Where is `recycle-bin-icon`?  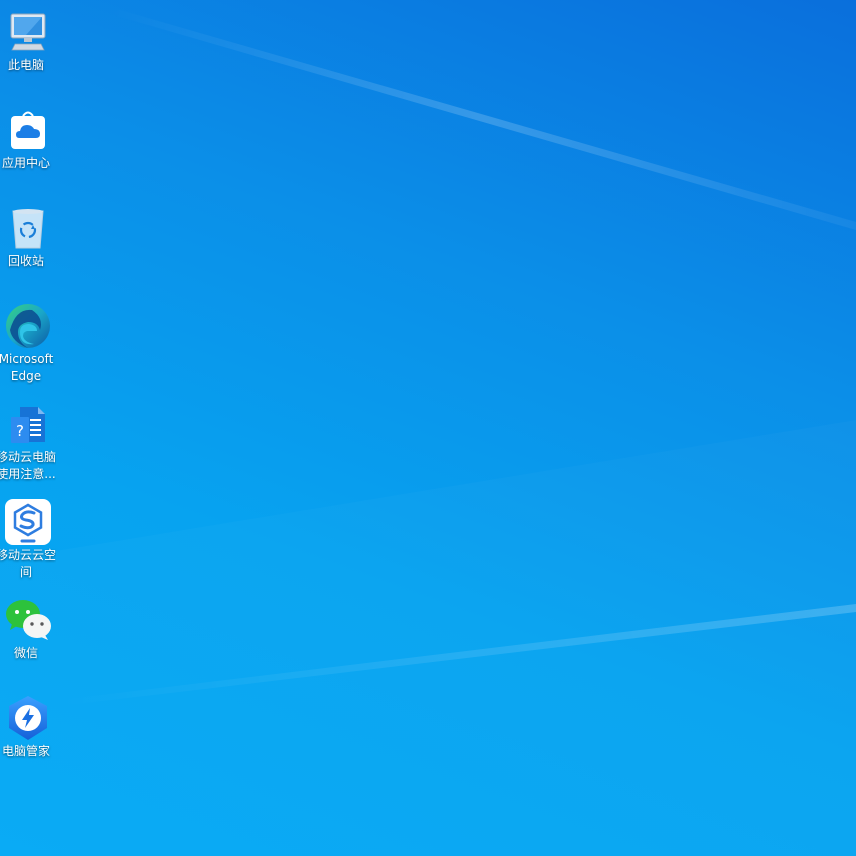
recycle-bin-icon is located at coordinates (28, 228).